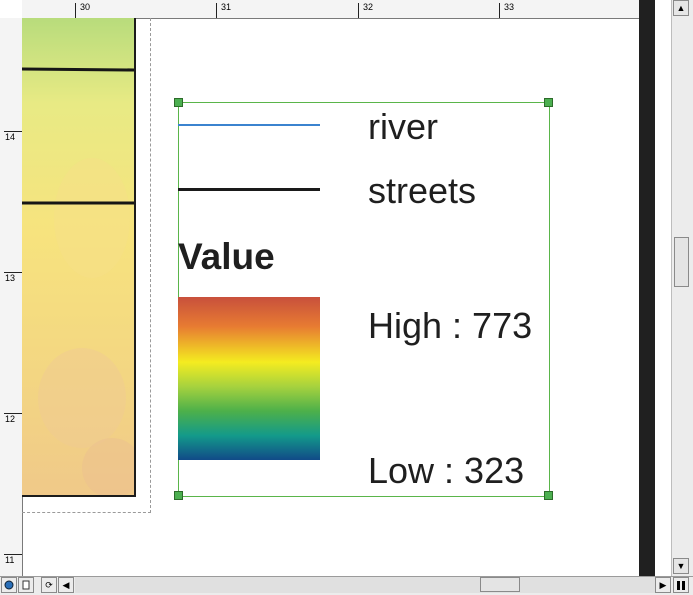  Describe the element at coordinates (66, 585) in the screenshot. I see `scroll-left-button: ◀` at that location.